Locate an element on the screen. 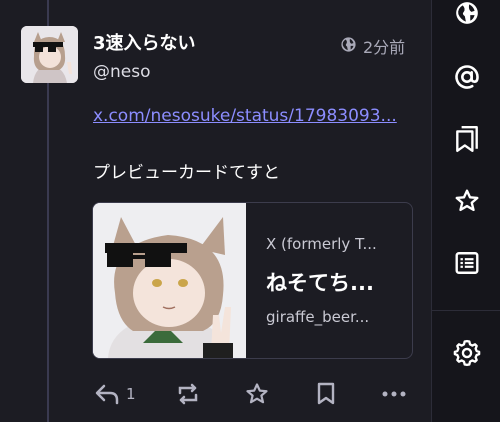  star-icon is located at coordinates (467, 203).